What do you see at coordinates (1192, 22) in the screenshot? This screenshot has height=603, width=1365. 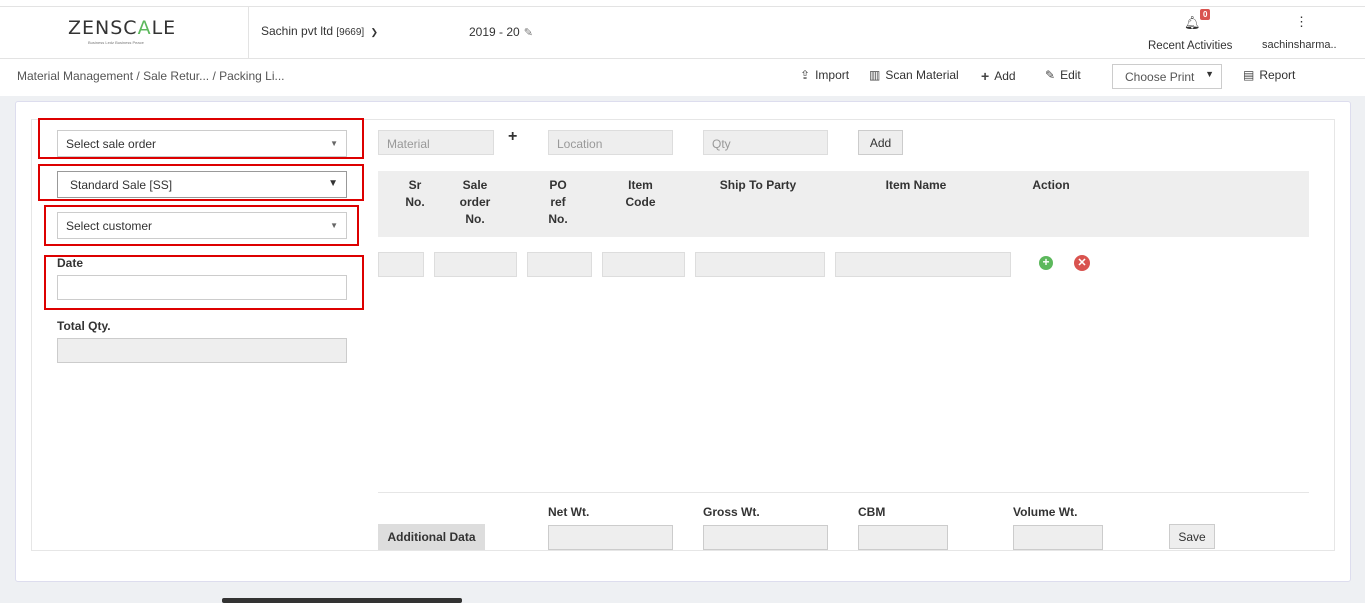 I see `bell-icon: 🔔︎` at bounding box center [1192, 22].